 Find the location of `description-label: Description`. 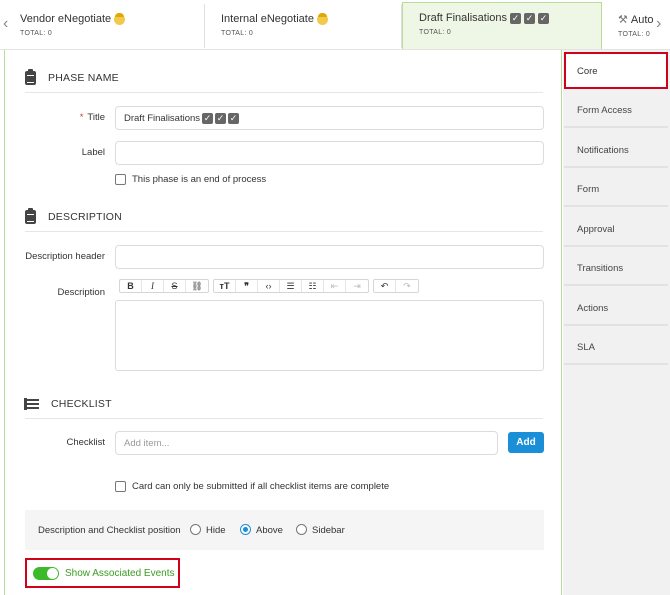

description-label: Description is located at coordinates (81, 292).